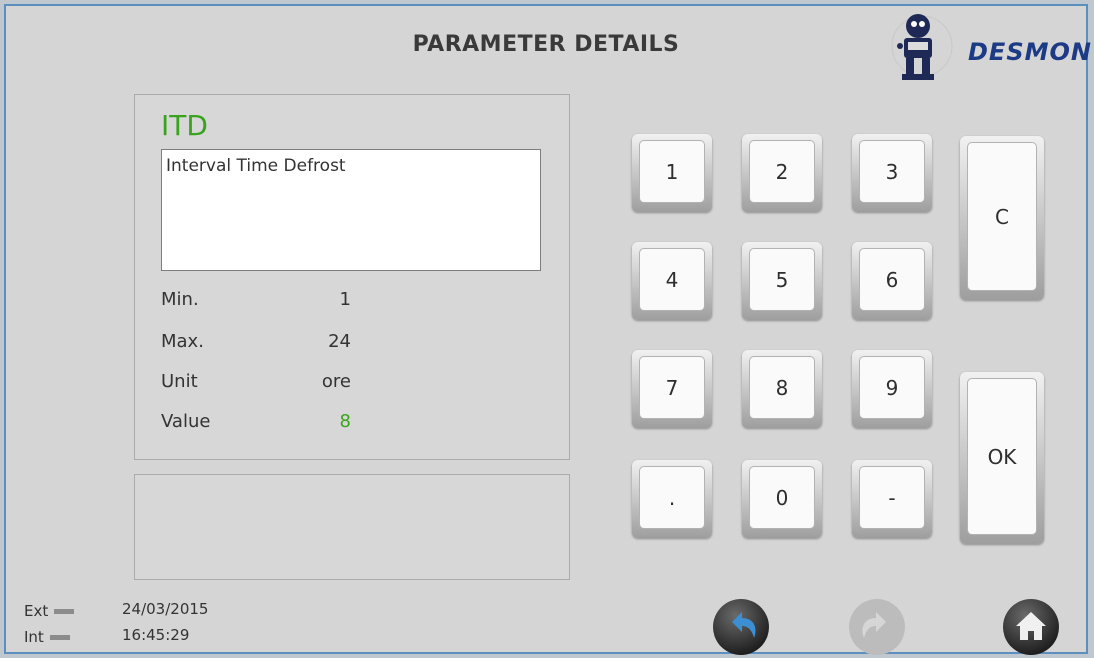 The image size is (1094, 658). I want to click on key-3: 3, so click(892, 173).